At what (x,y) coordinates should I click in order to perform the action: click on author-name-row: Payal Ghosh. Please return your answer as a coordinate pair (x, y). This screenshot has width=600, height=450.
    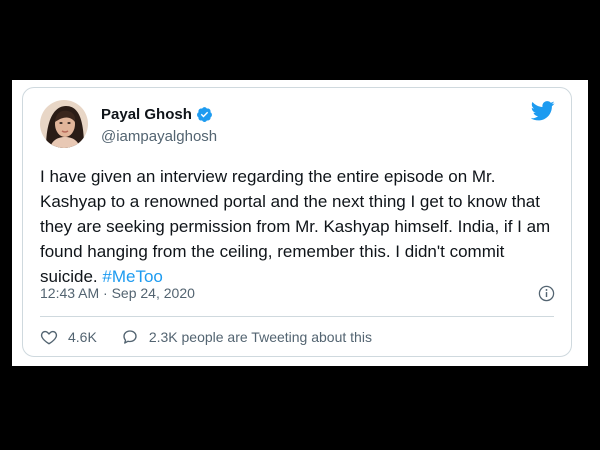
    Looking at the image, I should click on (157, 114).